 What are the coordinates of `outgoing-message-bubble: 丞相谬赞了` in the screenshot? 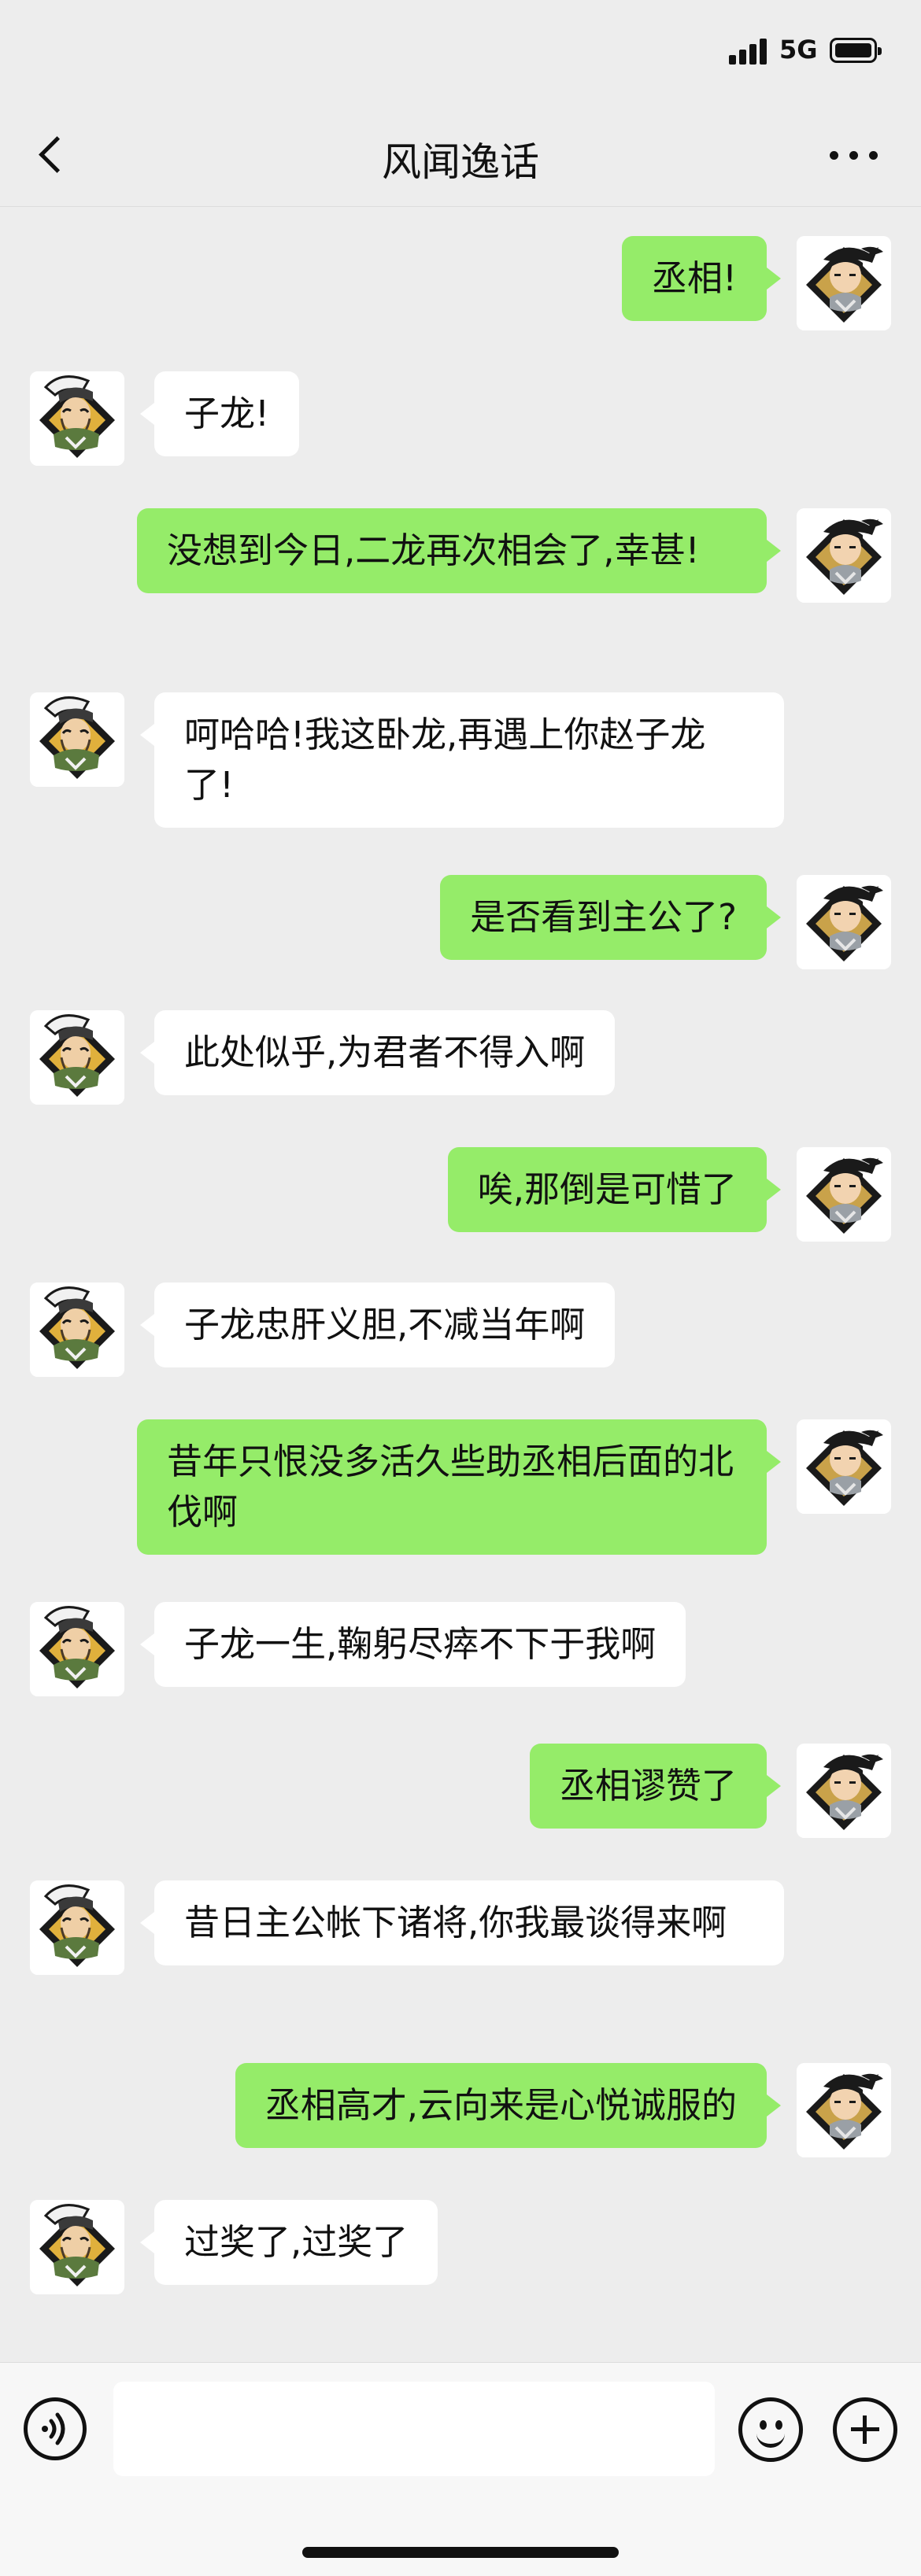 It's located at (655, 1787).